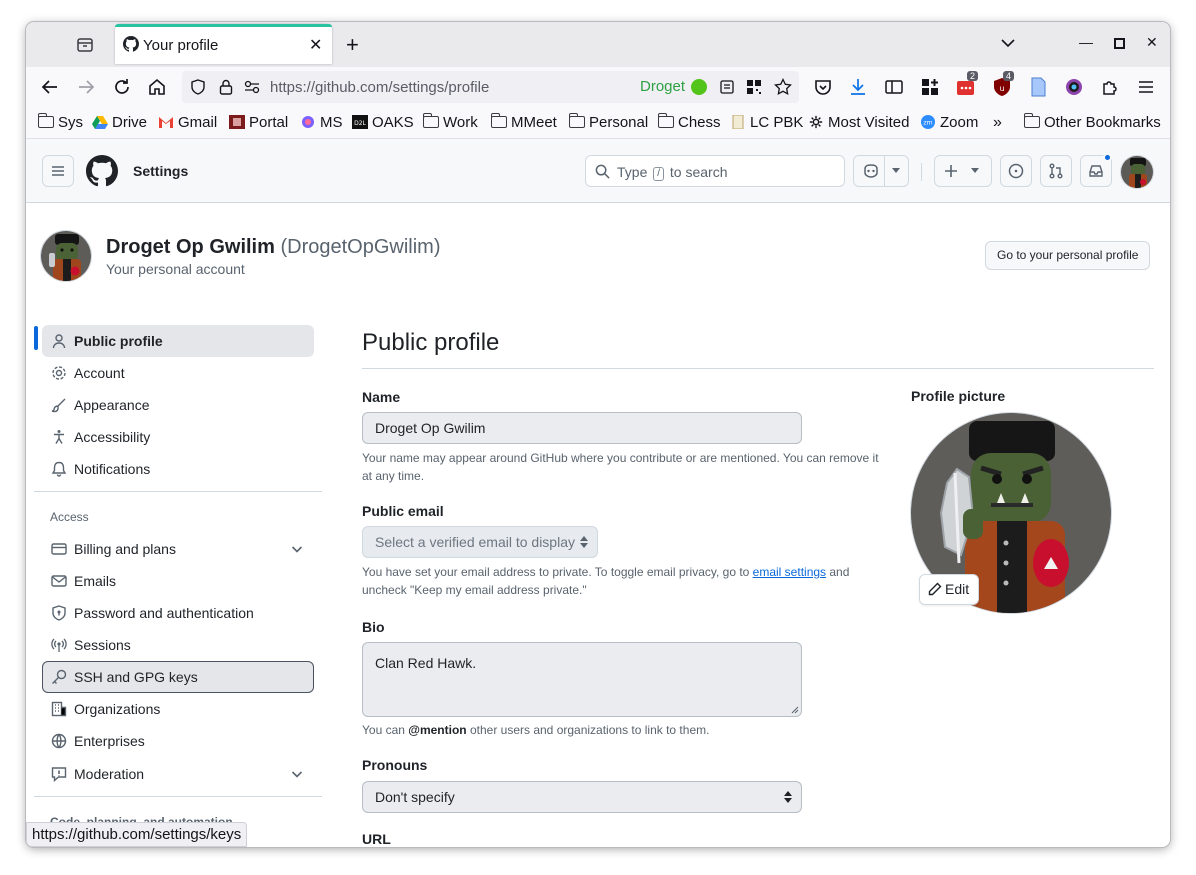  I want to click on tab-your-profile: Your profile ✕, so click(223, 44).